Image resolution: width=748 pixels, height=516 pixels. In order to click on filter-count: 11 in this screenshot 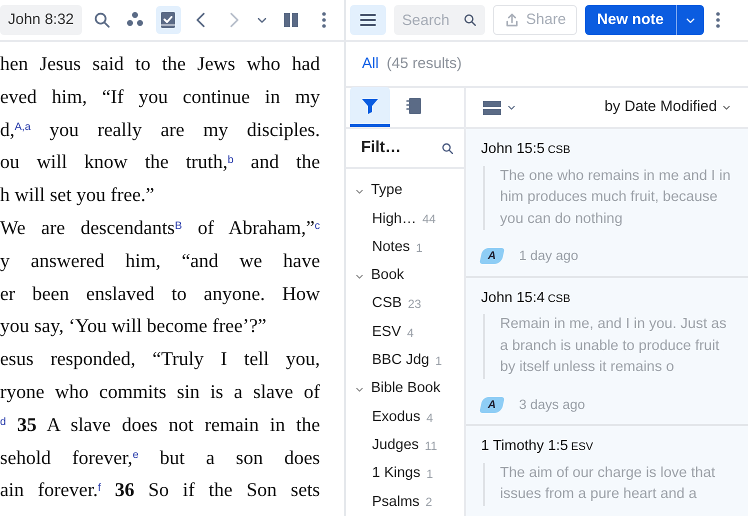, I will do `click(431, 446)`.